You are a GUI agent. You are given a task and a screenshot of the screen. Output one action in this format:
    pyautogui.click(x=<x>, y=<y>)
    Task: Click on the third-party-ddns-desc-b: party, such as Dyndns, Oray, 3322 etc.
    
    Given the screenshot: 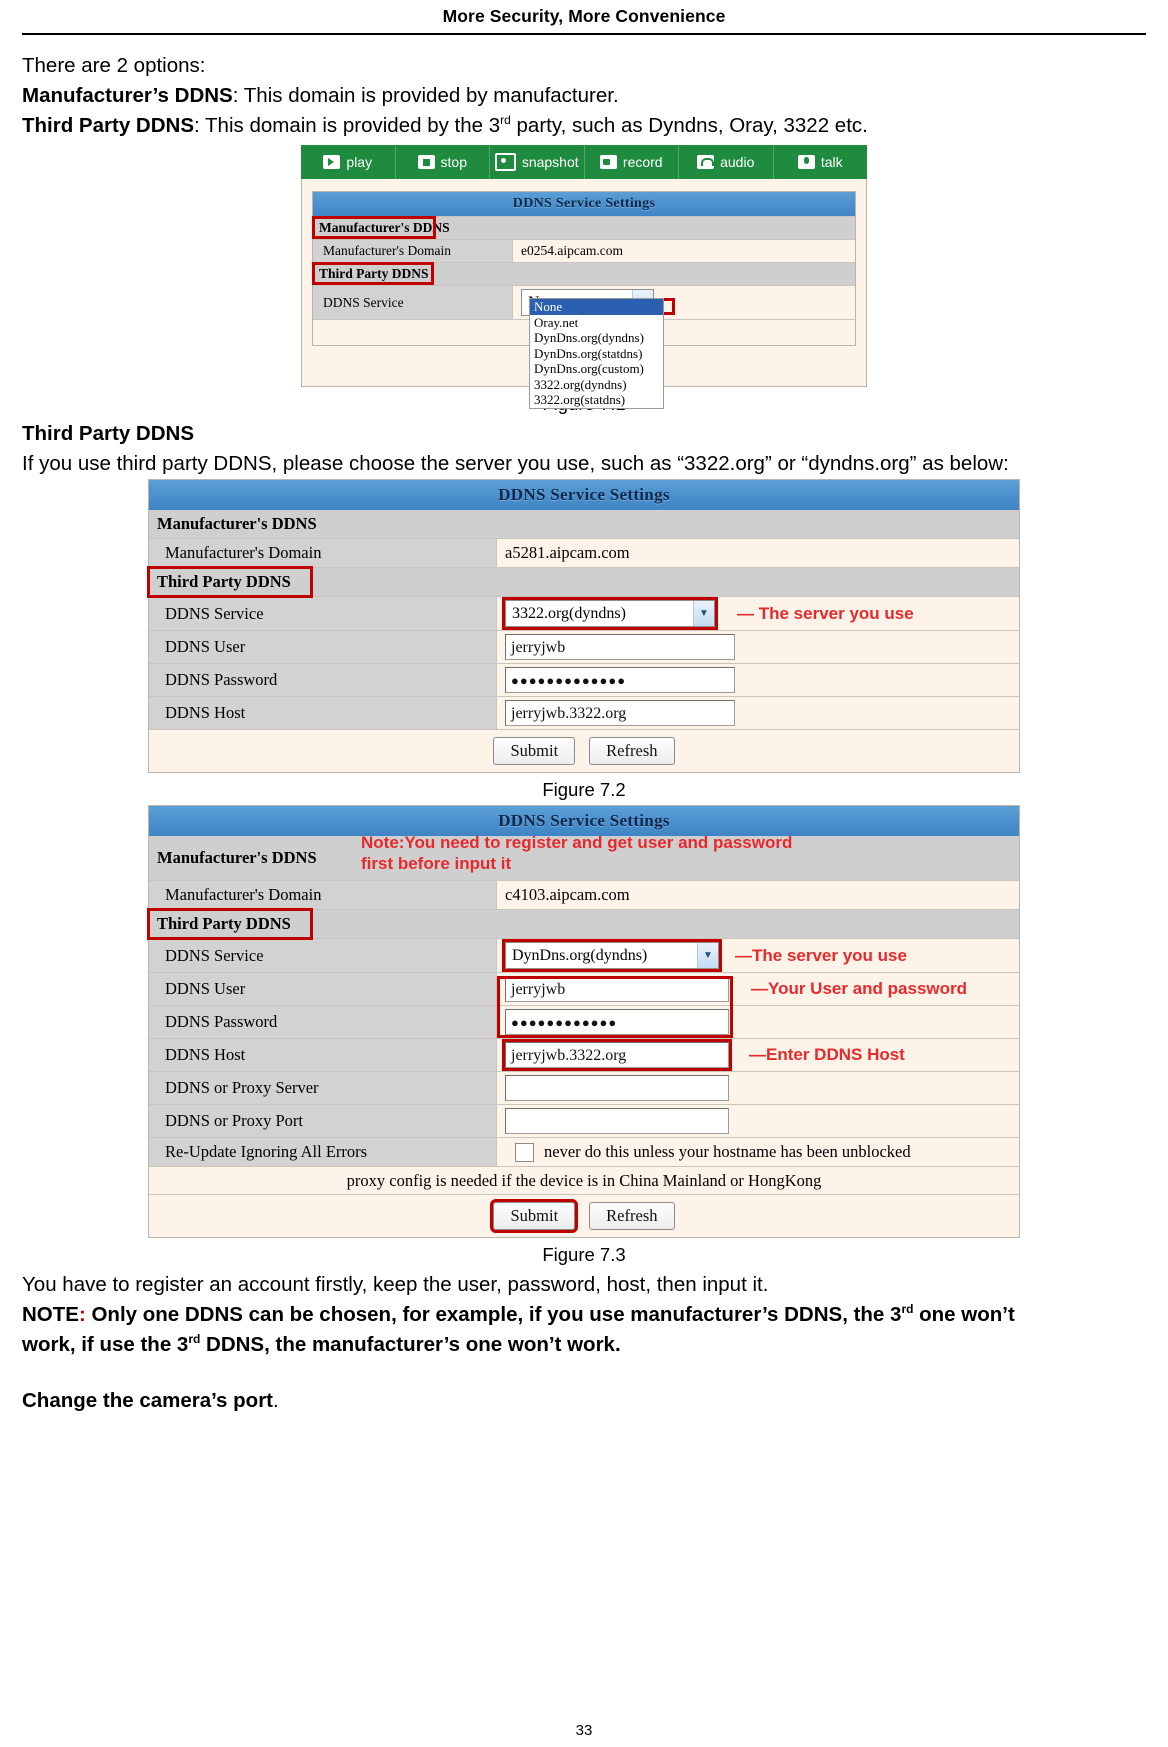 What is the action you would take?
    pyautogui.click(x=689, y=125)
    